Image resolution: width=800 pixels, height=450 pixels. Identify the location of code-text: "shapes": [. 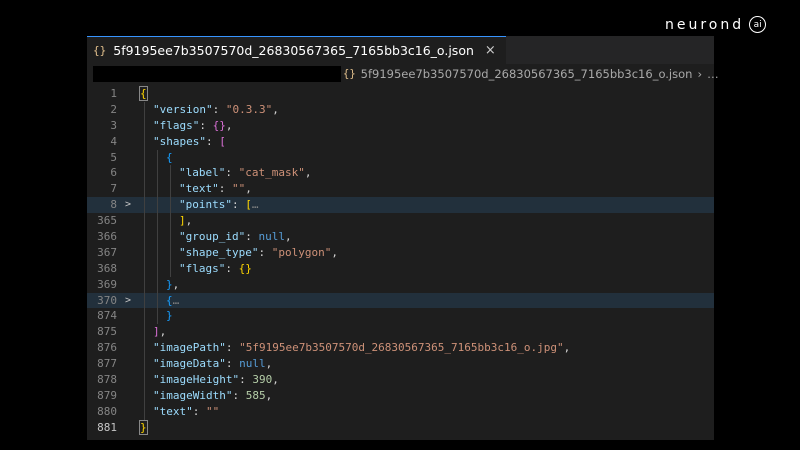
(183, 142).